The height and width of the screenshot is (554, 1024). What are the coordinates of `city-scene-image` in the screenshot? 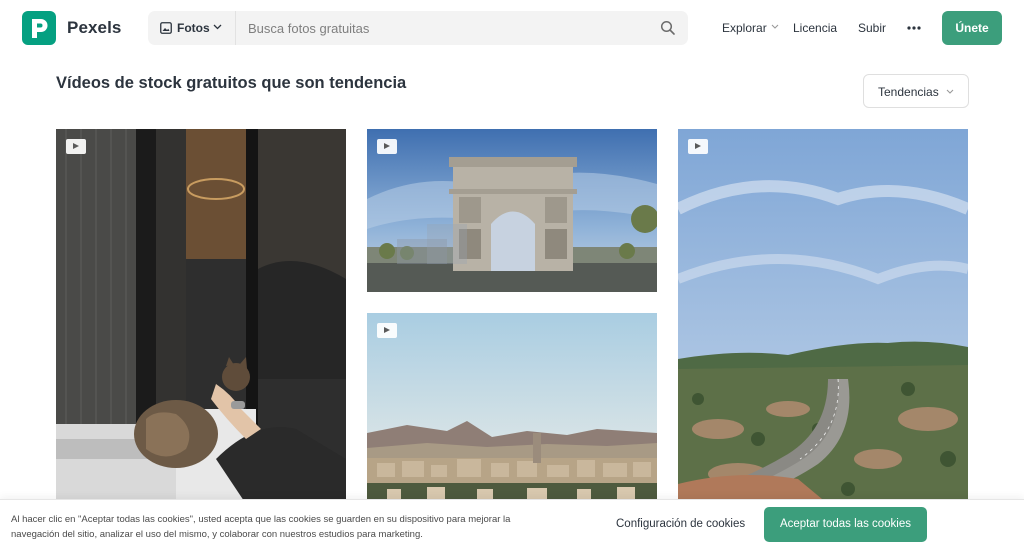 It's located at (512, 408).